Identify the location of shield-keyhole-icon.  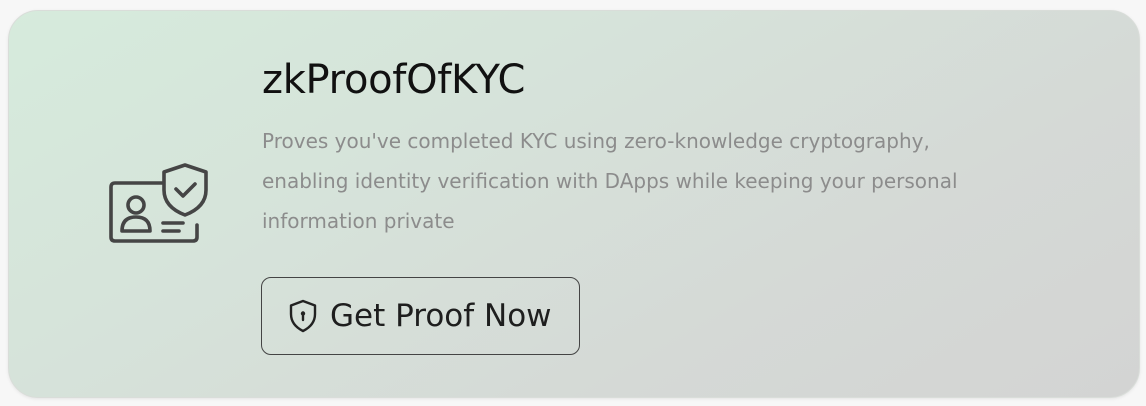
(303, 316).